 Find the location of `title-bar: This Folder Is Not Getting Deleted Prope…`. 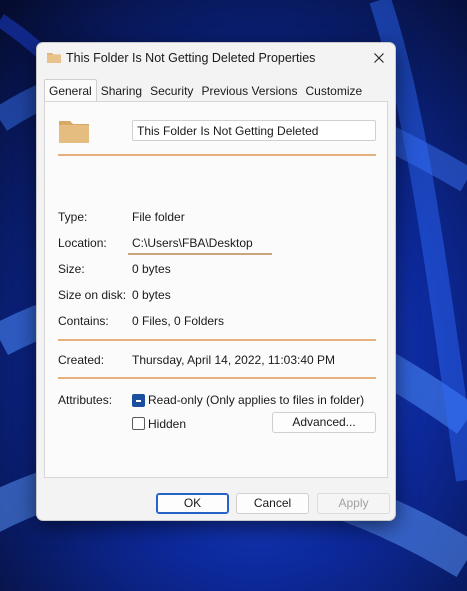

title-bar: This Folder Is Not Getting Deleted Prope… is located at coordinates (216, 59).